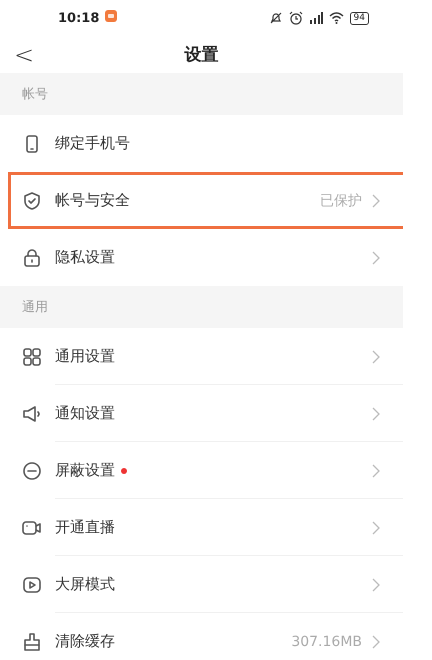 The width and height of the screenshot is (432, 660). What do you see at coordinates (336, 18) in the screenshot?
I see `wifi-icon` at bounding box center [336, 18].